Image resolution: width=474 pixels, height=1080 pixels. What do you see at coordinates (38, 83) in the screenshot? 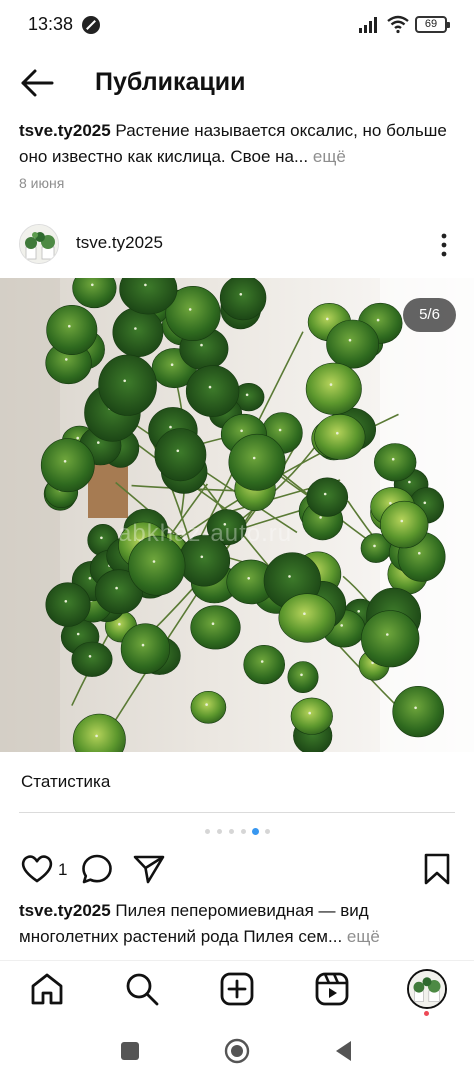
I see `arrow-left-icon` at bounding box center [38, 83].